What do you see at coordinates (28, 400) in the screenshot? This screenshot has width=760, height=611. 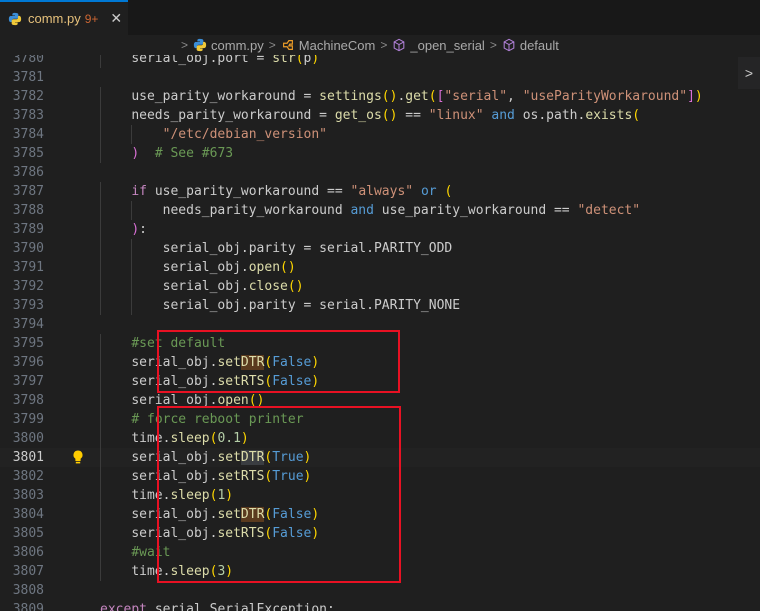 I see `line-number: 3798` at bounding box center [28, 400].